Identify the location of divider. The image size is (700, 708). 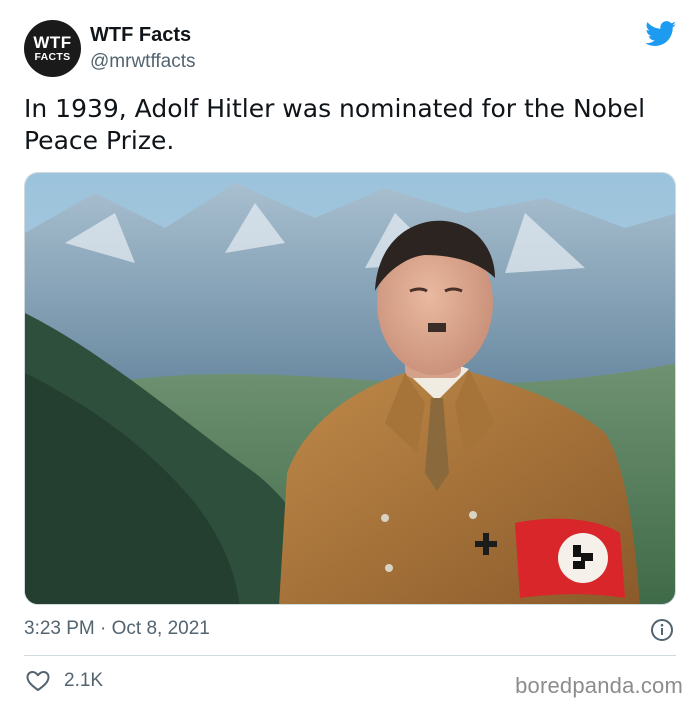
(350, 655).